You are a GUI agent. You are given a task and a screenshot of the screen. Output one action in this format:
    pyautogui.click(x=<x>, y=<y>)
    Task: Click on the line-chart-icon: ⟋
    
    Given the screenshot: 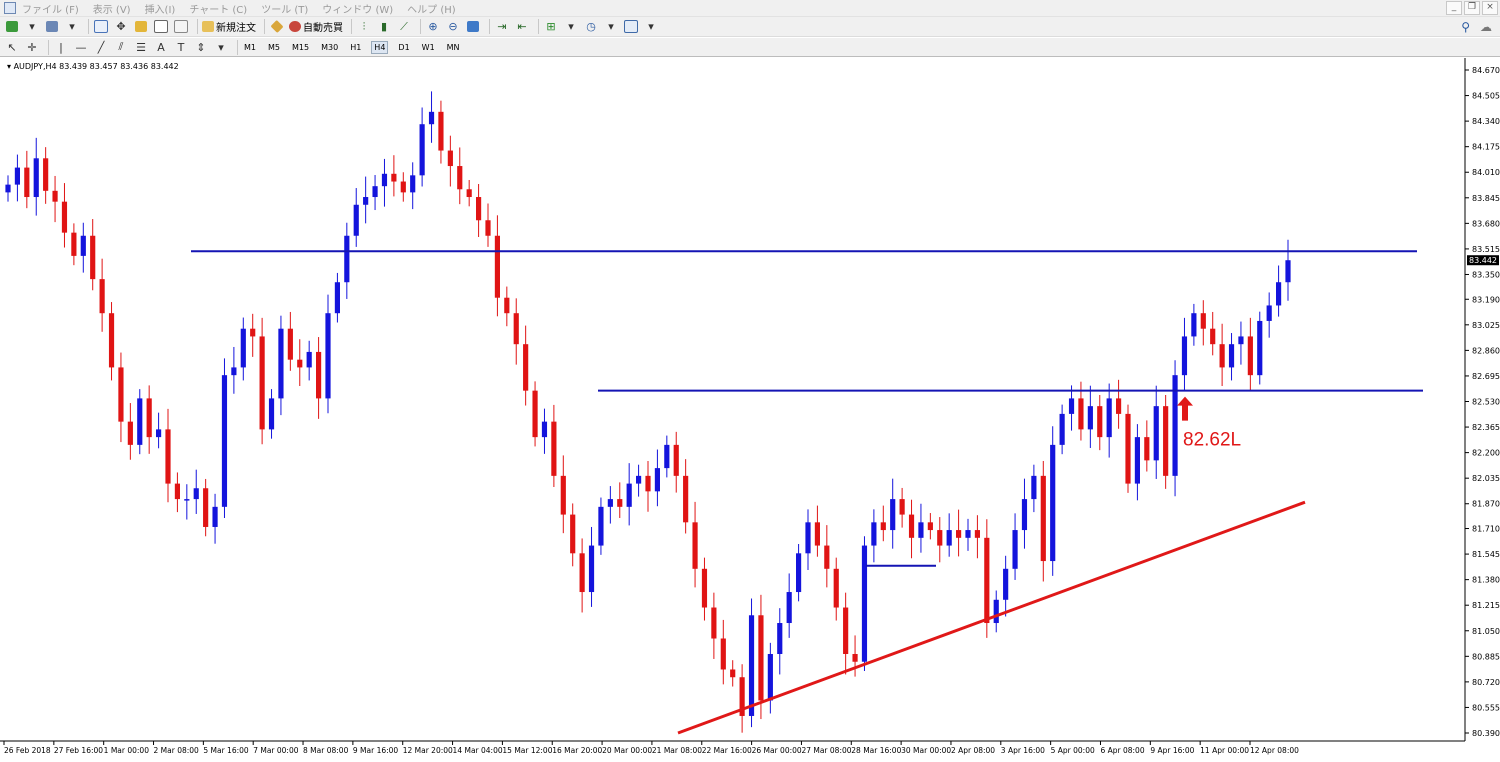 What is the action you would take?
    pyautogui.click(x=404, y=27)
    